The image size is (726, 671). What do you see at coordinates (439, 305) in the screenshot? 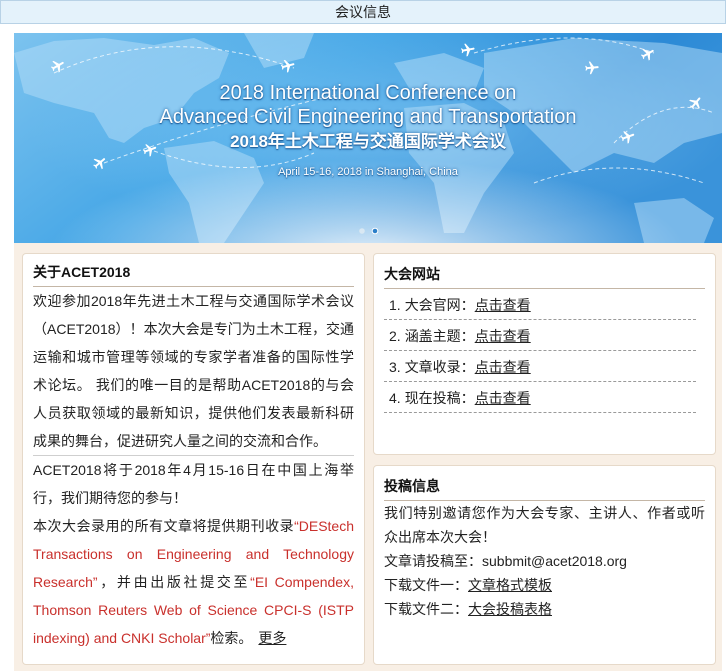
I see `website-item-label: 大会官网：` at bounding box center [439, 305].